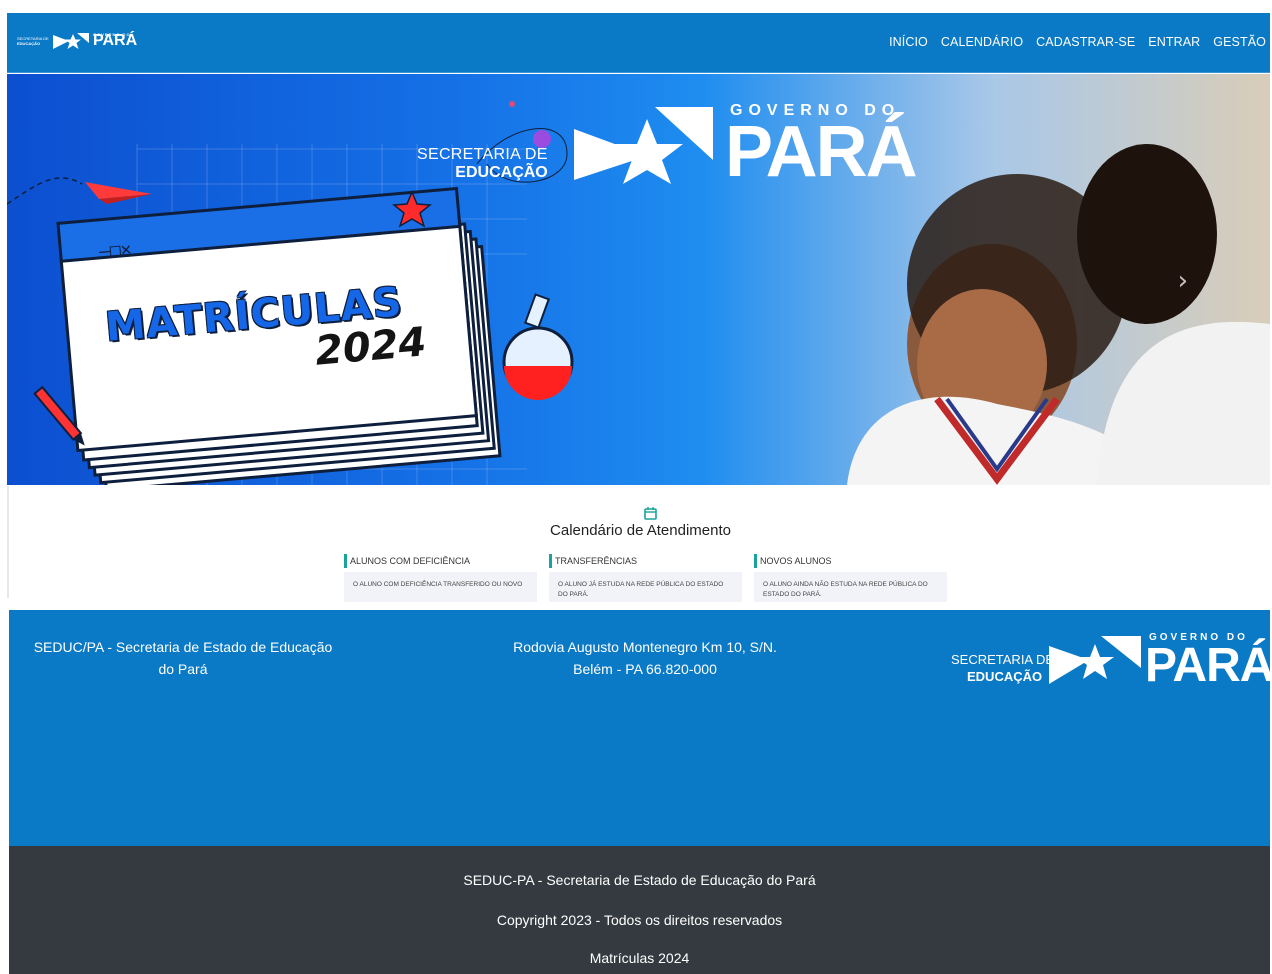 Image resolution: width=1272 pixels, height=974 pixels. I want to click on nav-link-calendario: CALENDÁRIO, so click(982, 42).